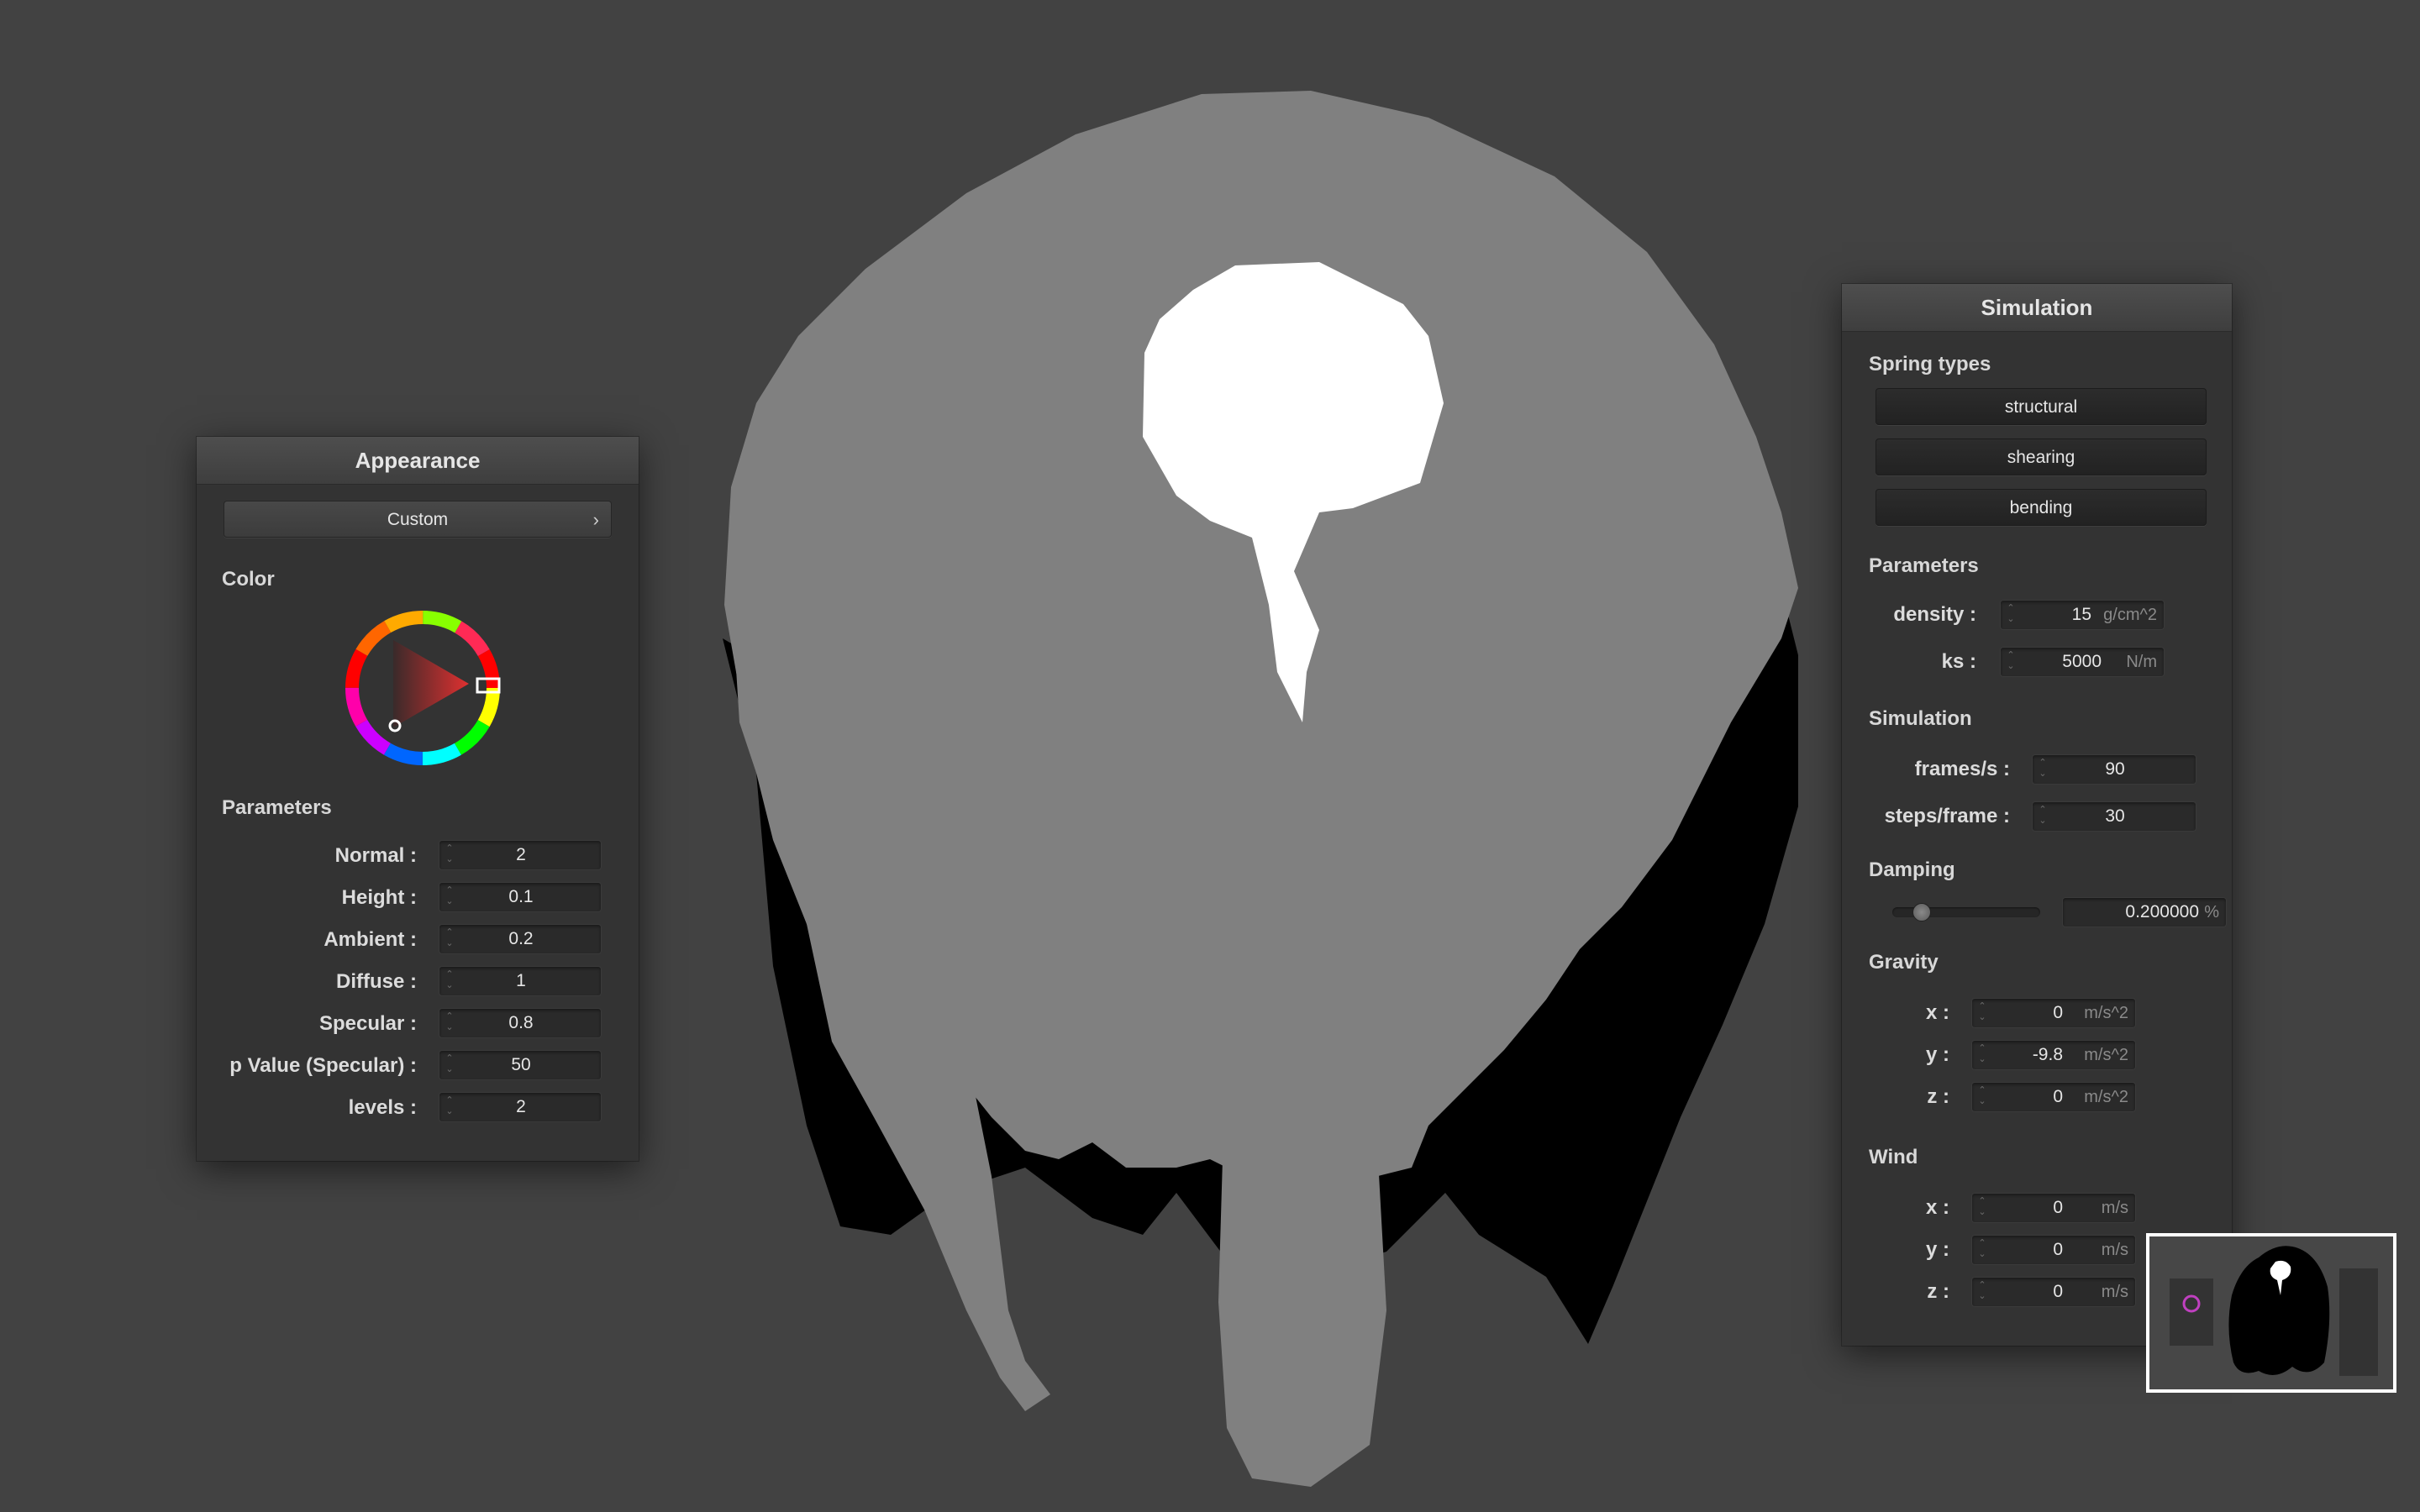  I want to click on specular-value: 0.8, so click(521, 1022).